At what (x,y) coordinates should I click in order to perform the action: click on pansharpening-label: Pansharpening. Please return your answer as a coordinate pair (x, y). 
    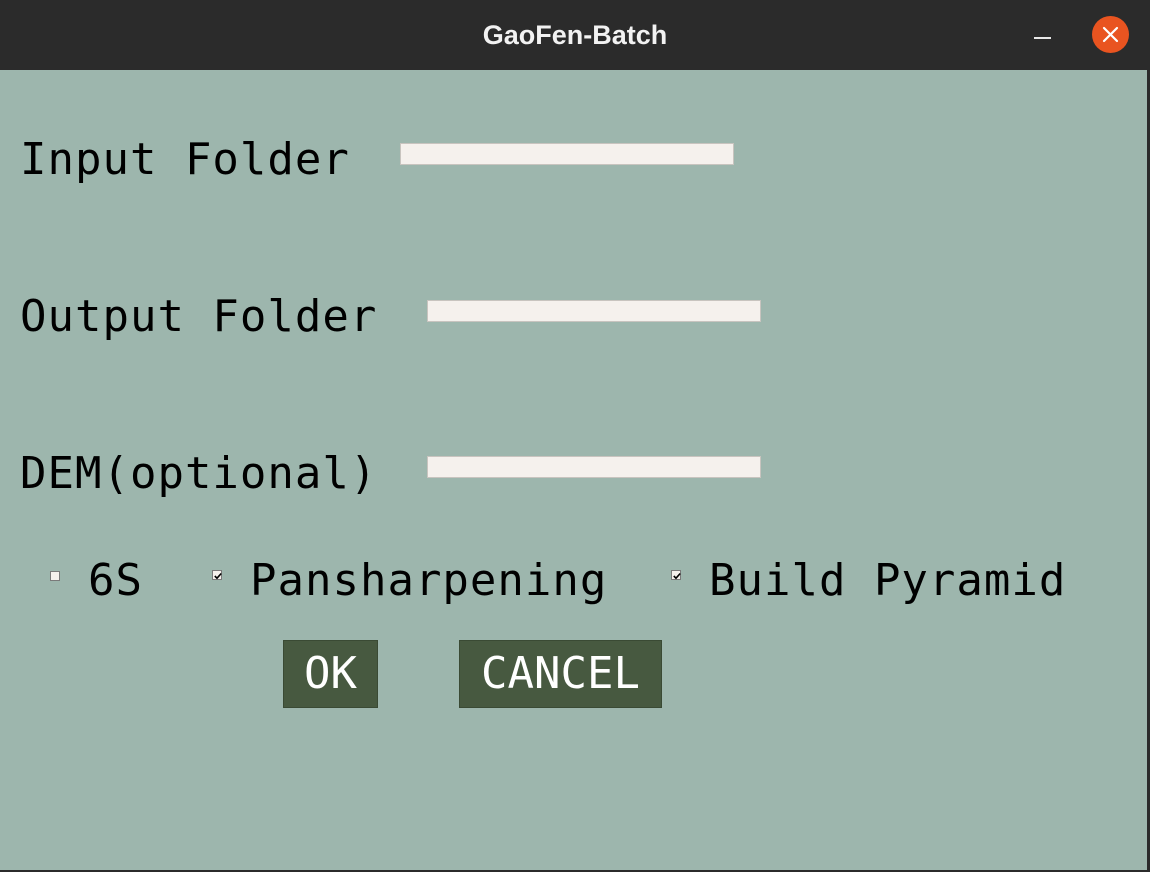
    Looking at the image, I should click on (429, 580).